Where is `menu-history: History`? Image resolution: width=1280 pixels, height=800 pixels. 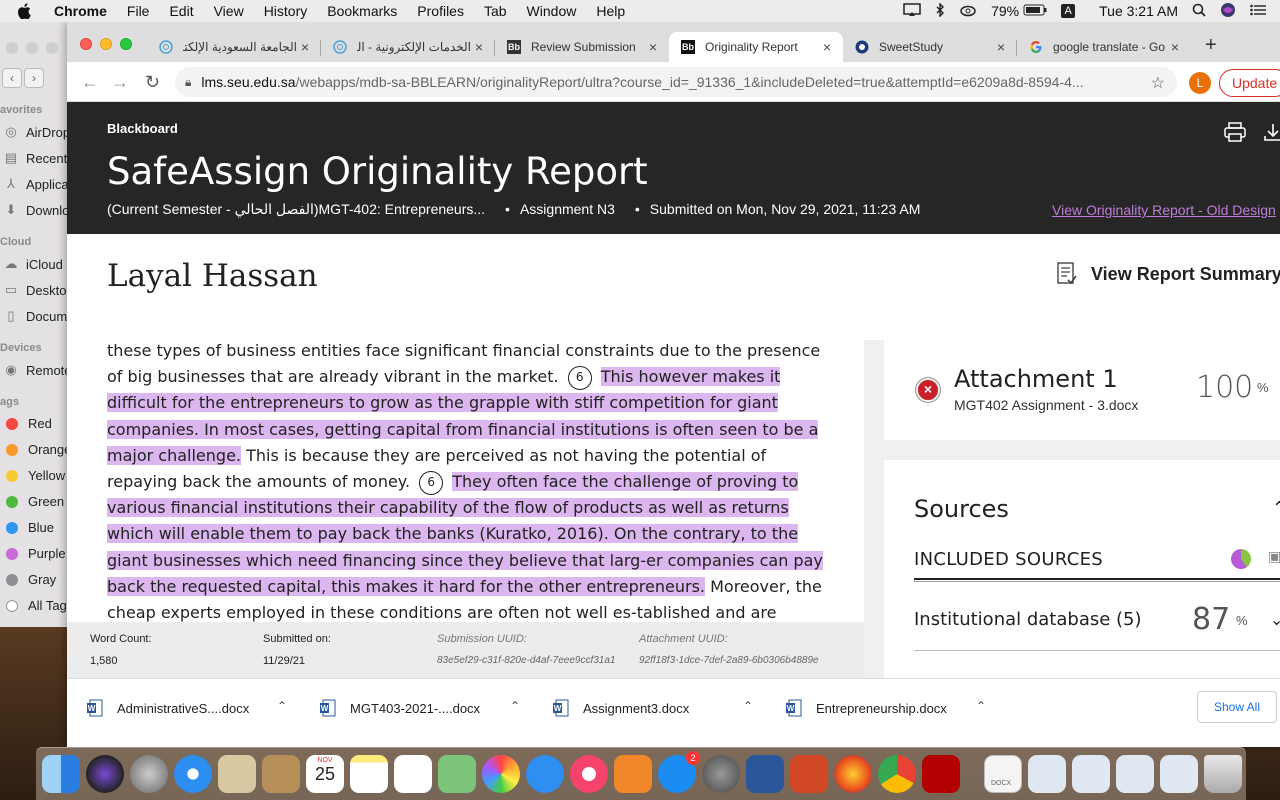
menu-history: History is located at coordinates (286, 11).